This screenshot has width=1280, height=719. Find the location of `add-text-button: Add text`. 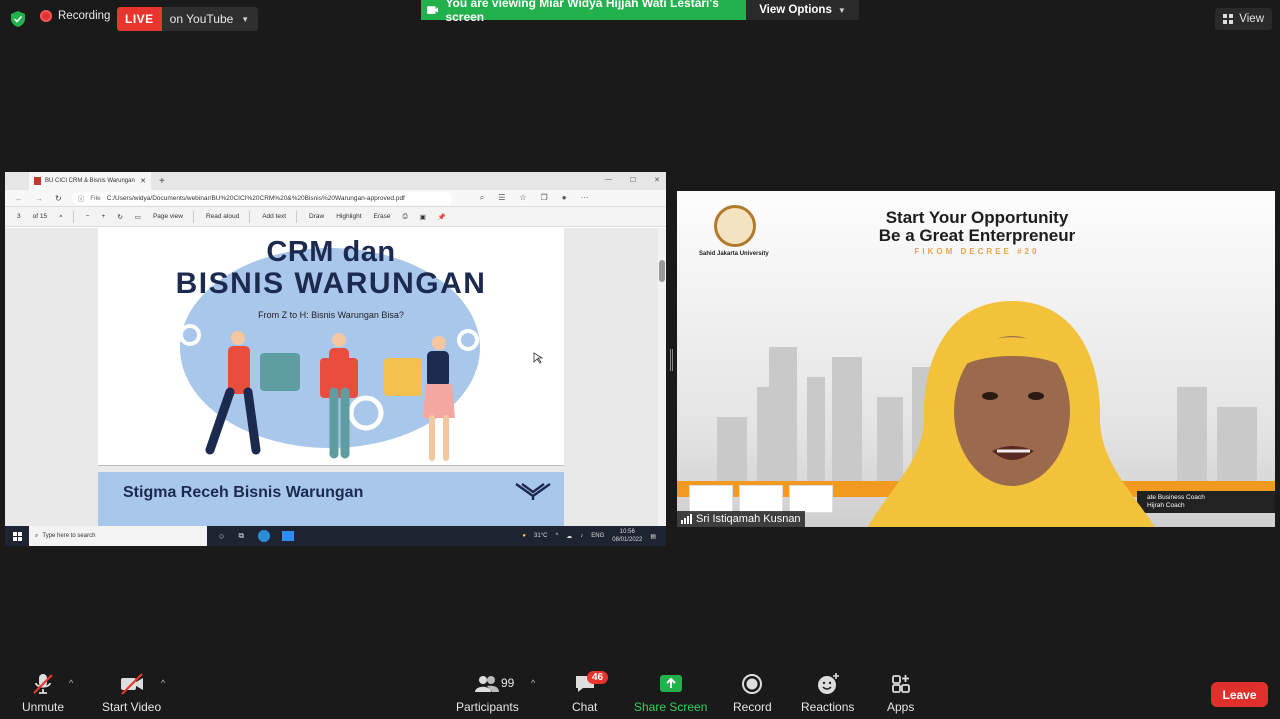

add-text-button: Add text is located at coordinates (274, 216).